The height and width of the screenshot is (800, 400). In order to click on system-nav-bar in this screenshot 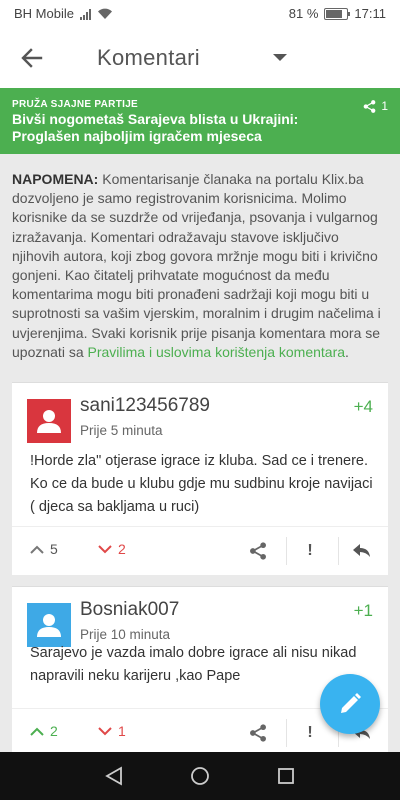, I will do `click(200, 776)`.